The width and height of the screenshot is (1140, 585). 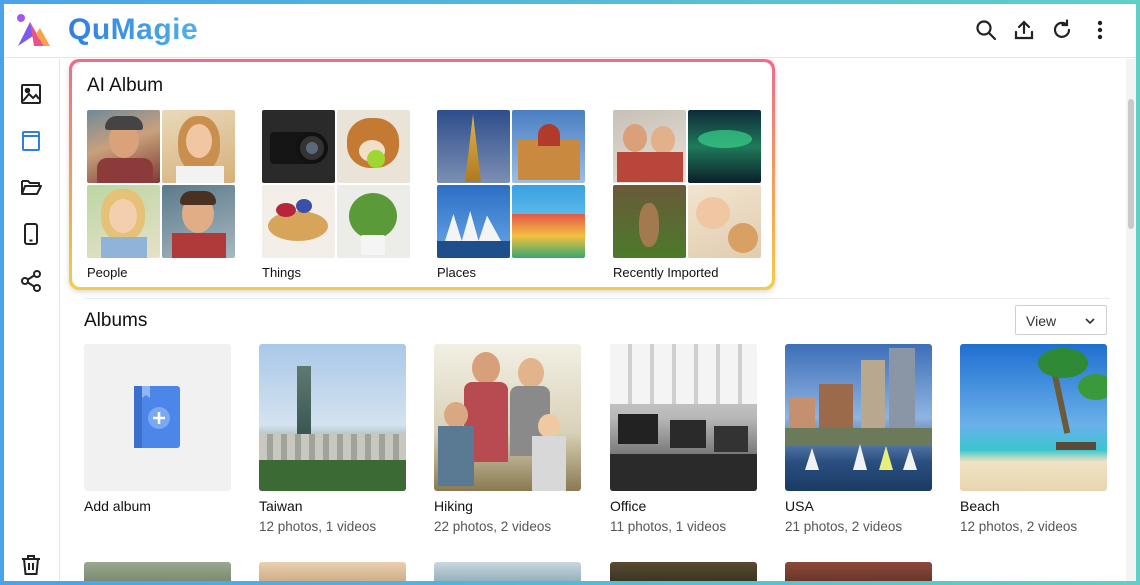 I want to click on ai-group-label: Things, so click(x=282, y=272).